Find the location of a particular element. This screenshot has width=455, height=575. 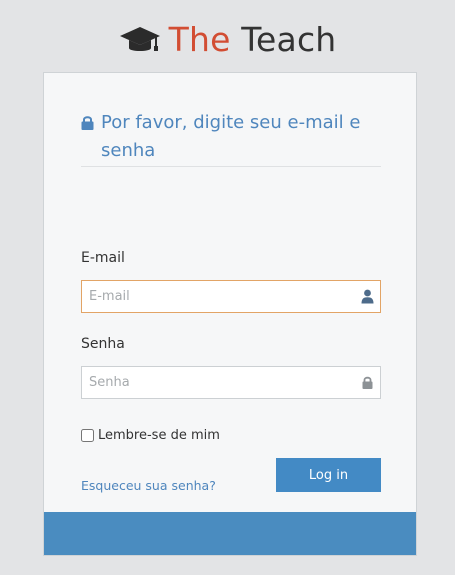

email-field is located at coordinates (231, 296).